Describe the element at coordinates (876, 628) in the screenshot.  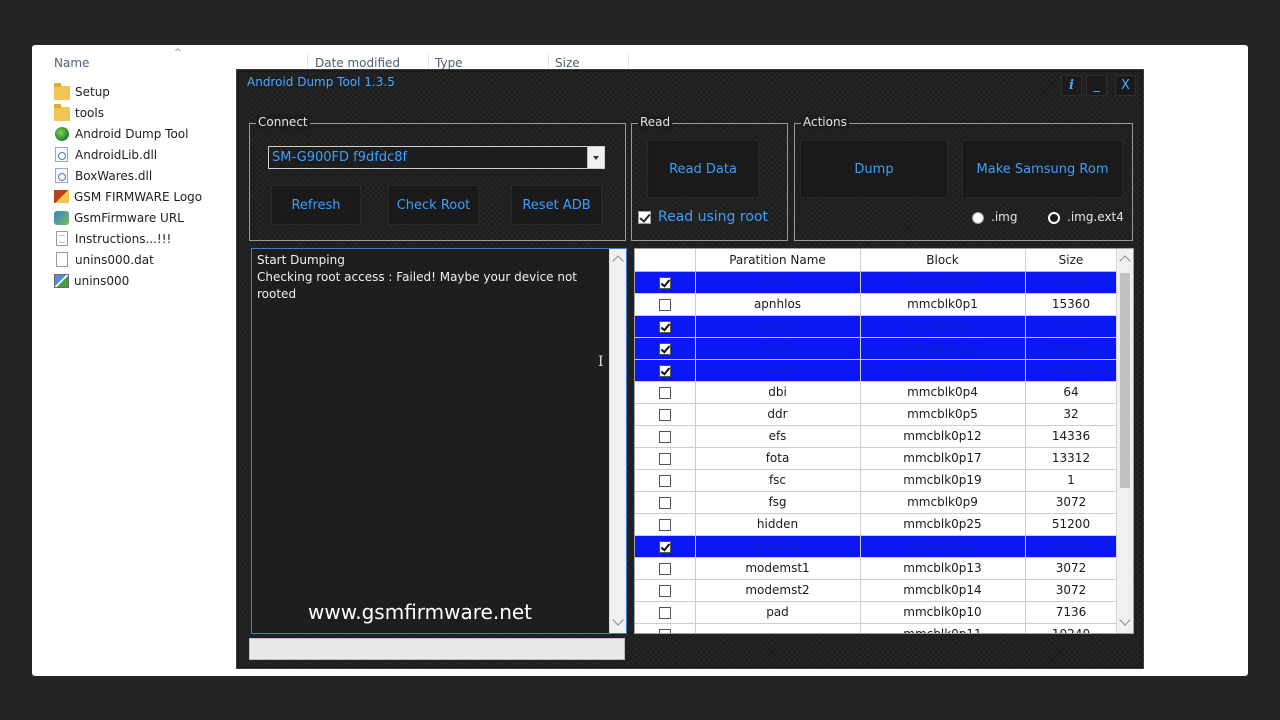
I see `table-row: mmcblk0p11 10240` at that location.